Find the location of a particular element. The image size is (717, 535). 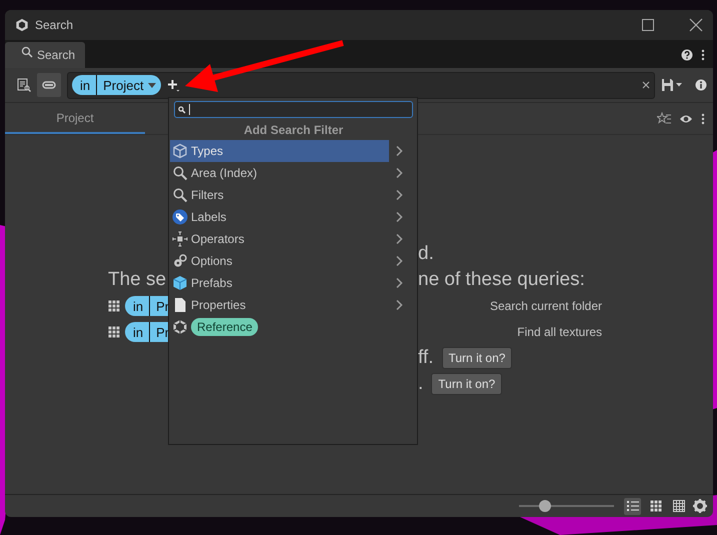

file-icon is located at coordinates (180, 305).